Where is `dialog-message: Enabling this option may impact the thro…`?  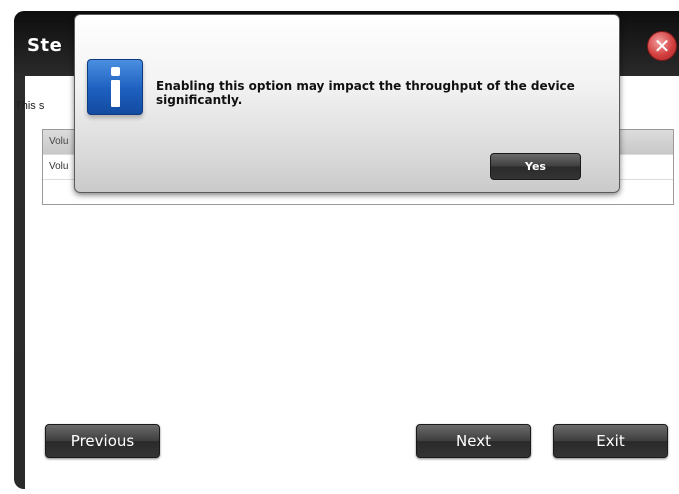
dialog-message: Enabling this option may impact the thro… is located at coordinates (365, 93).